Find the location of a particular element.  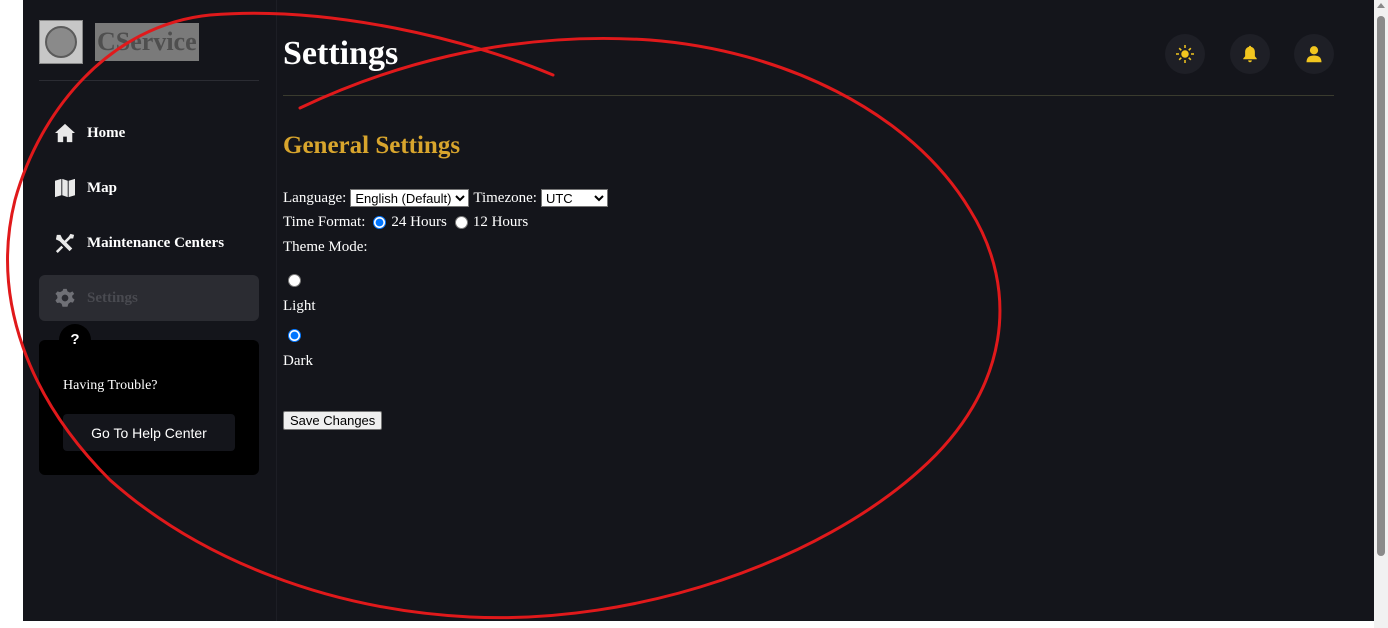

sidebar-item-map: Map is located at coordinates (149, 188).